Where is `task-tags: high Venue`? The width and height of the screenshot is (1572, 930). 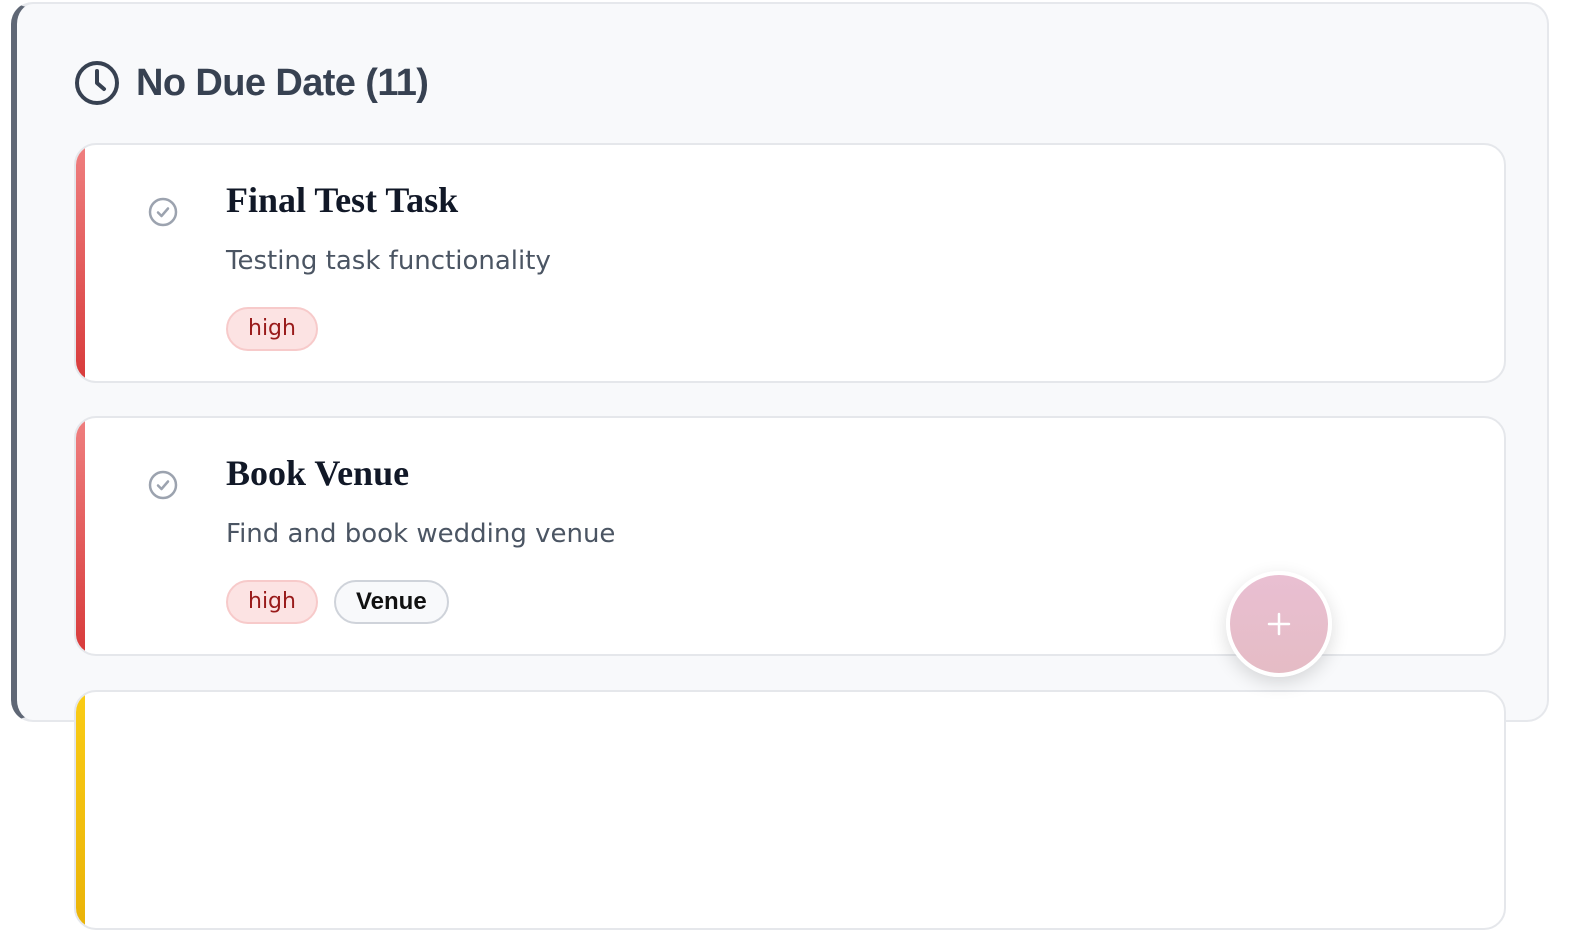
task-tags: high Venue is located at coordinates (337, 602).